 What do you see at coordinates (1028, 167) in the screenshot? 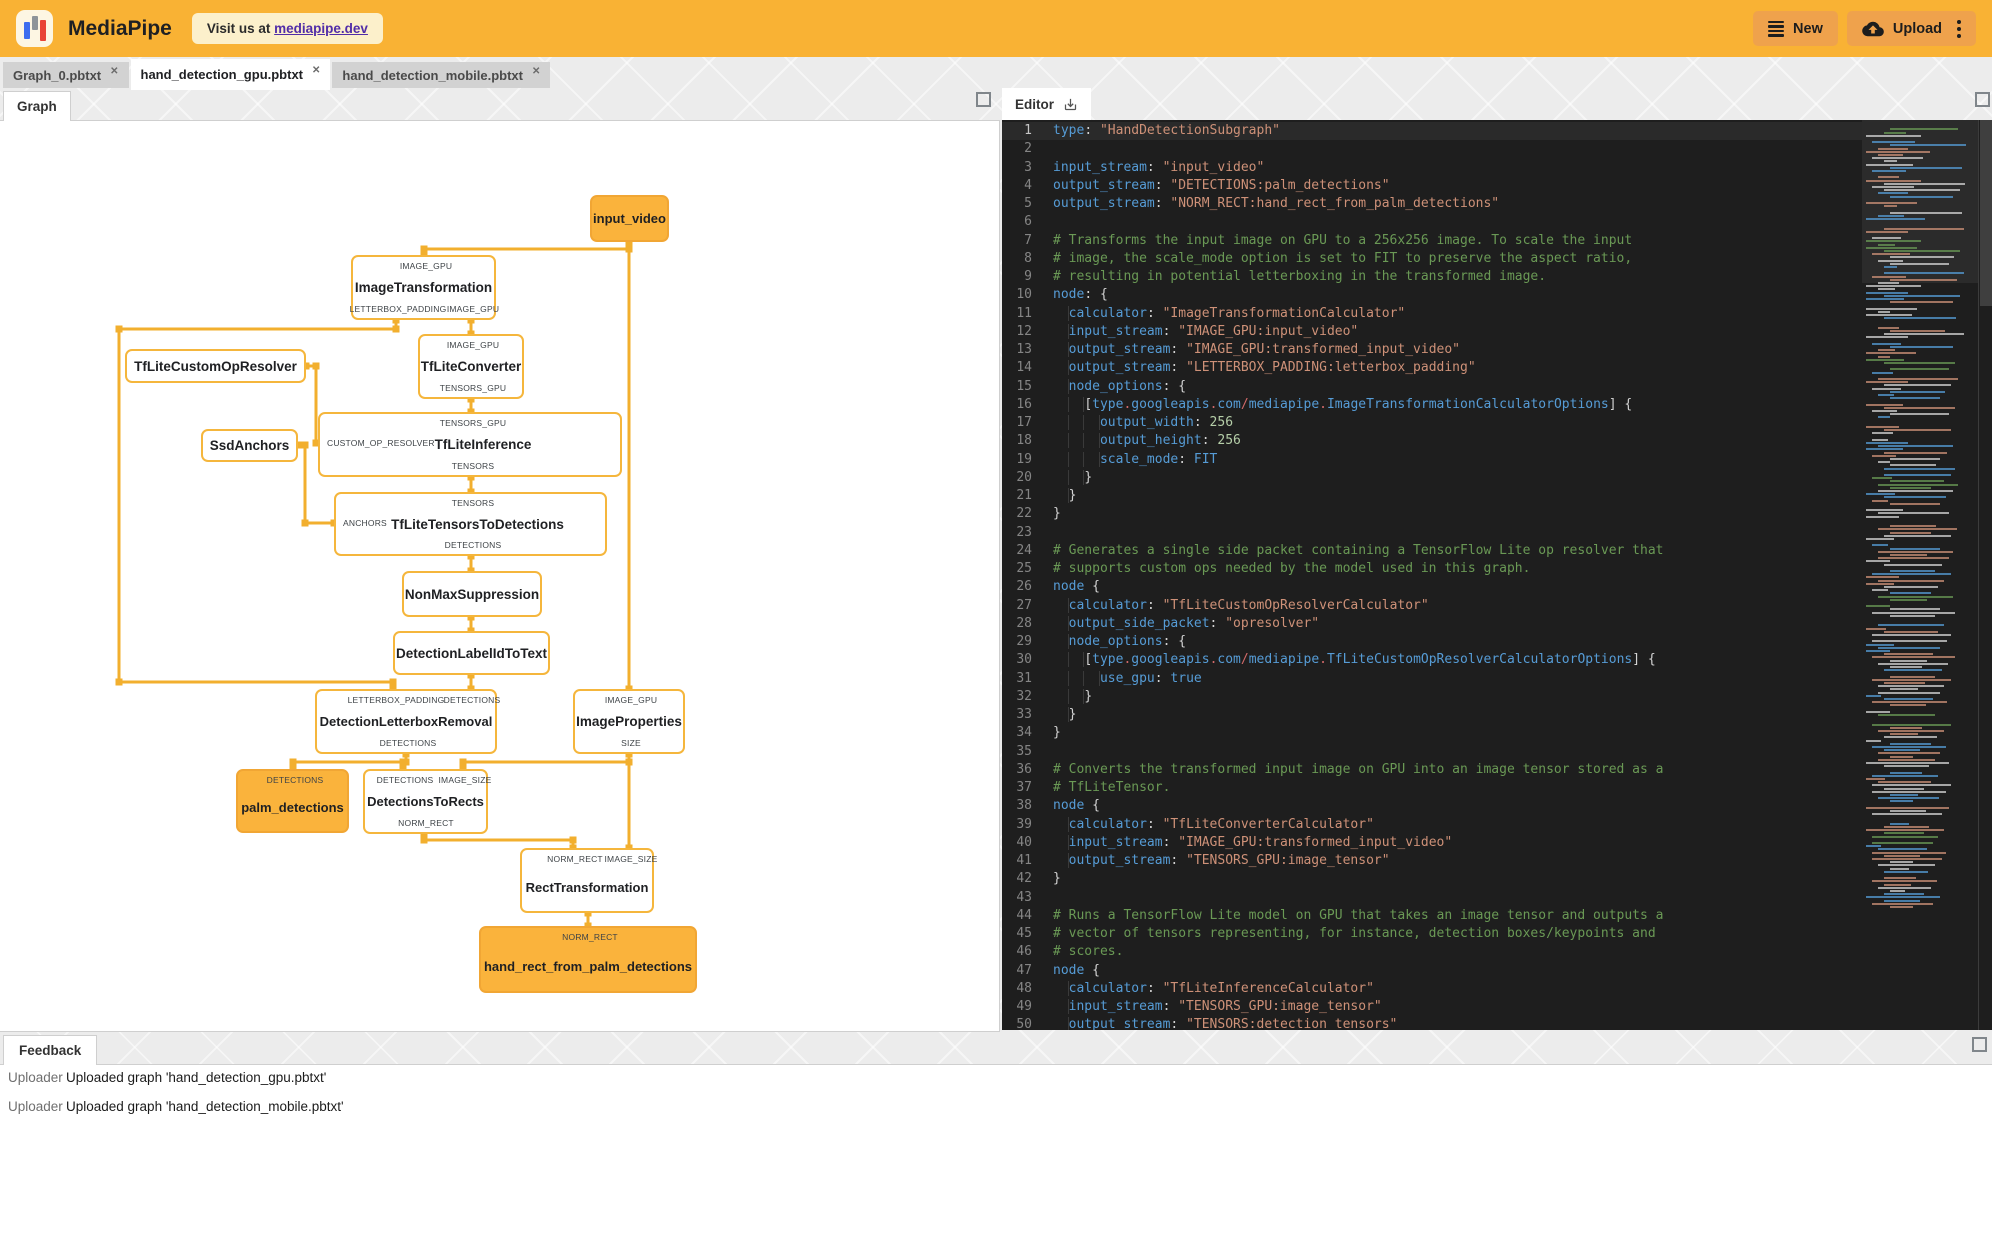
I see `line-number: 3` at bounding box center [1028, 167].